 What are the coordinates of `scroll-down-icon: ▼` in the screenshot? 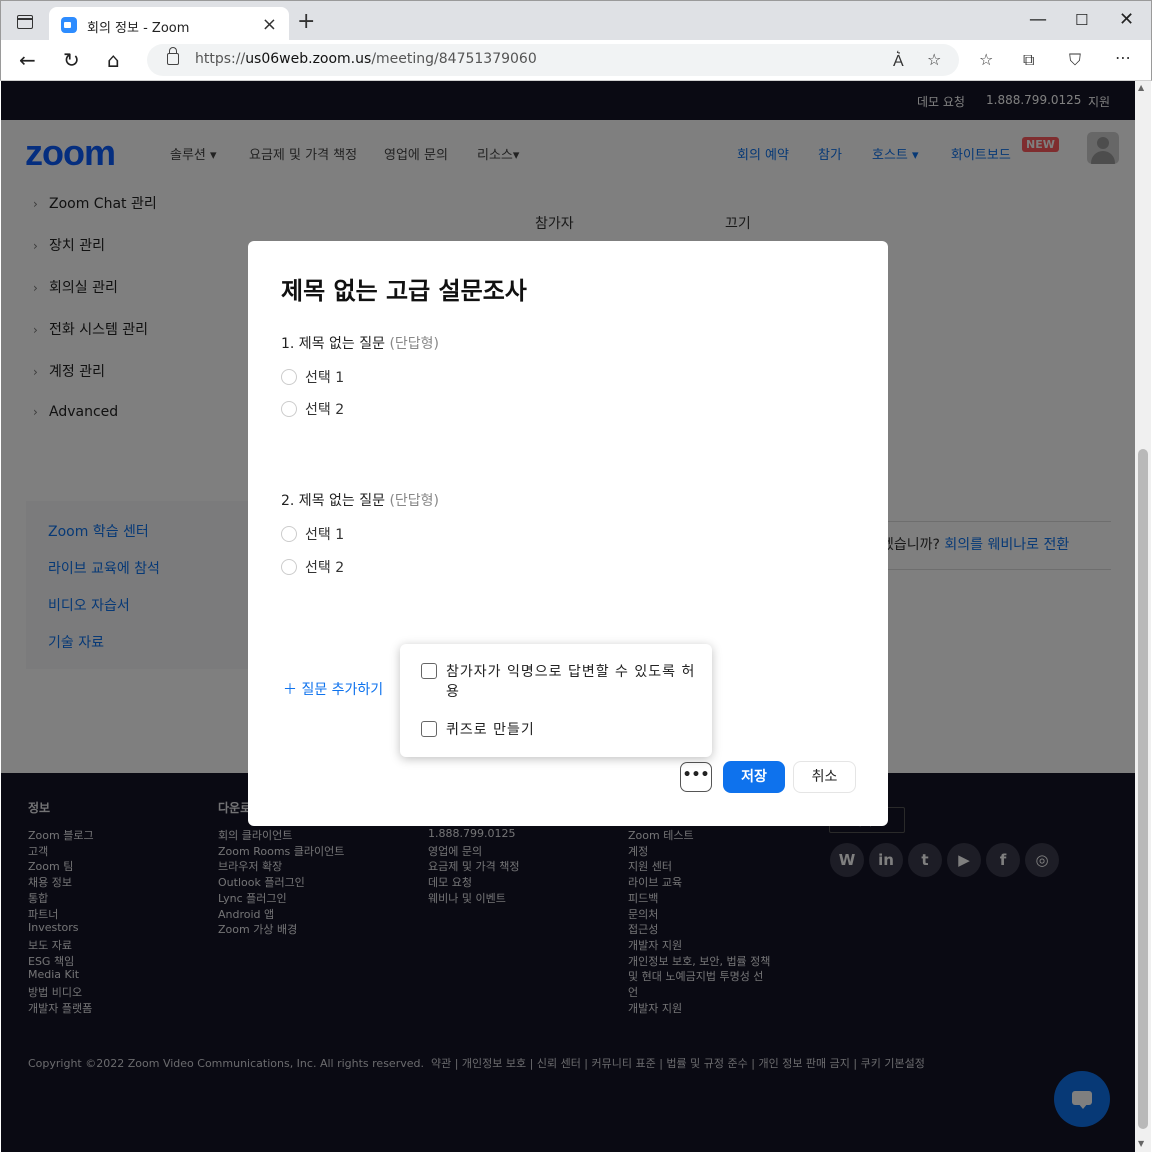 It's located at (1141, 1143).